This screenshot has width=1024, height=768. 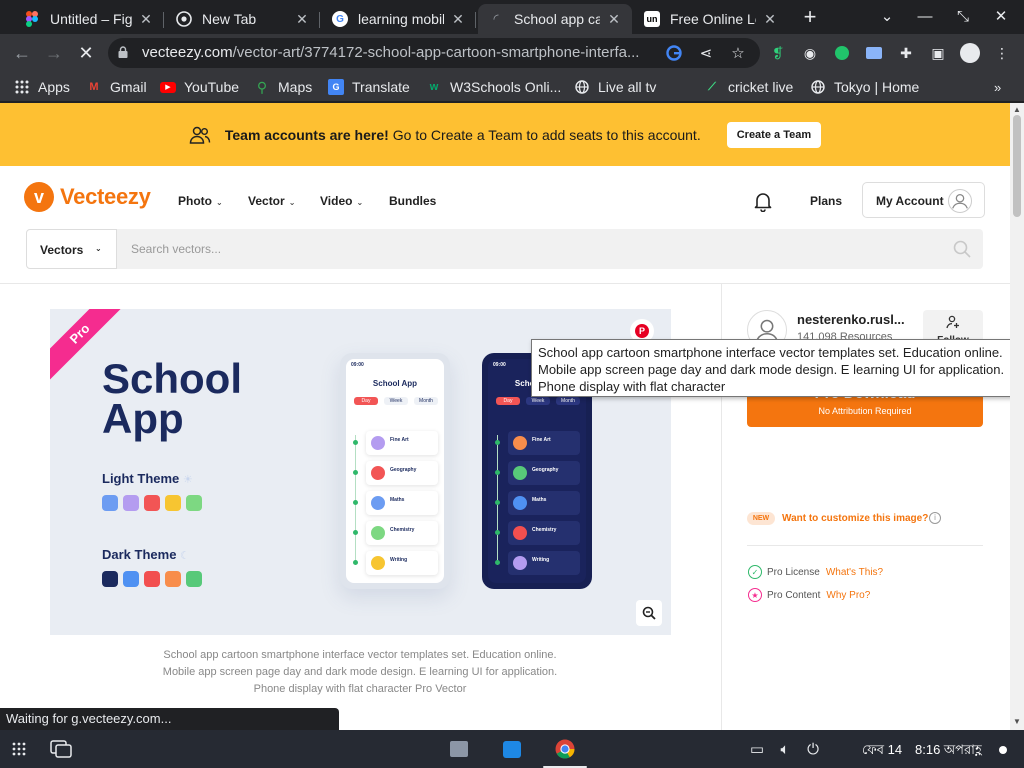 What do you see at coordinates (615, 87) in the screenshot?
I see `bookmark-live-all-tv: Live all tv` at bounding box center [615, 87].